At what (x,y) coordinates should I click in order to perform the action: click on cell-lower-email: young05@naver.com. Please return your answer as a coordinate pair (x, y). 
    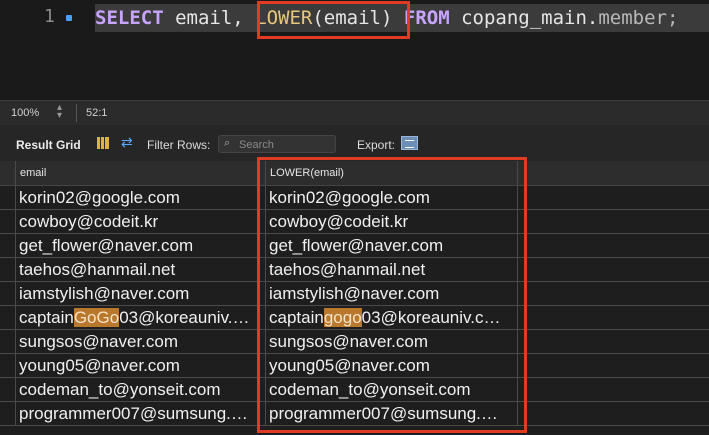
    Looking at the image, I should click on (392, 365).